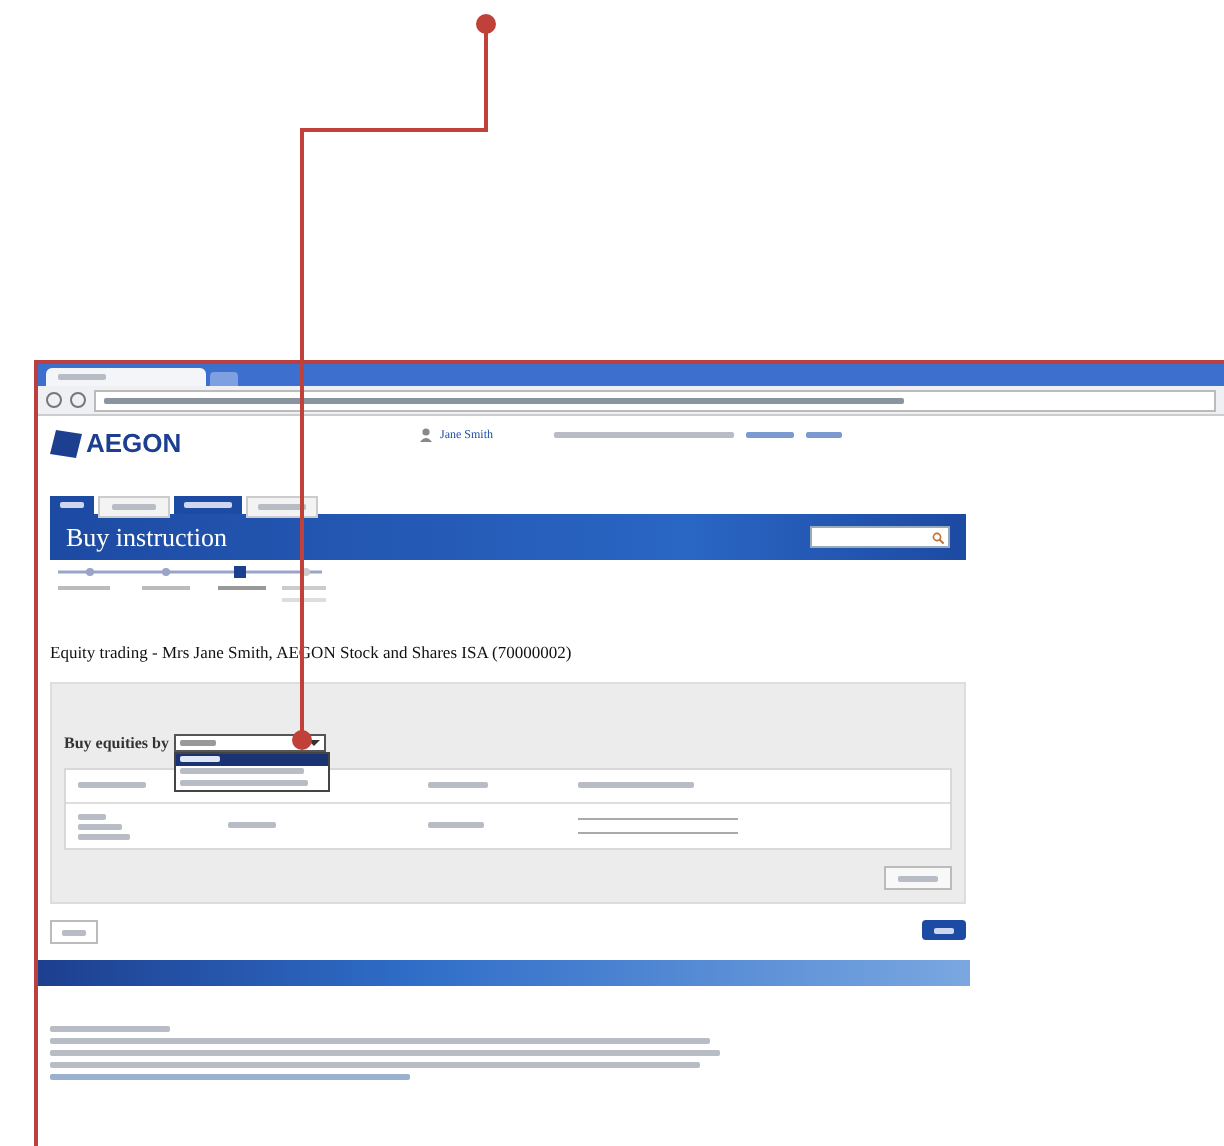 Image resolution: width=1224 pixels, height=1146 pixels. What do you see at coordinates (78, 400) in the screenshot?
I see `reload-icon` at bounding box center [78, 400].